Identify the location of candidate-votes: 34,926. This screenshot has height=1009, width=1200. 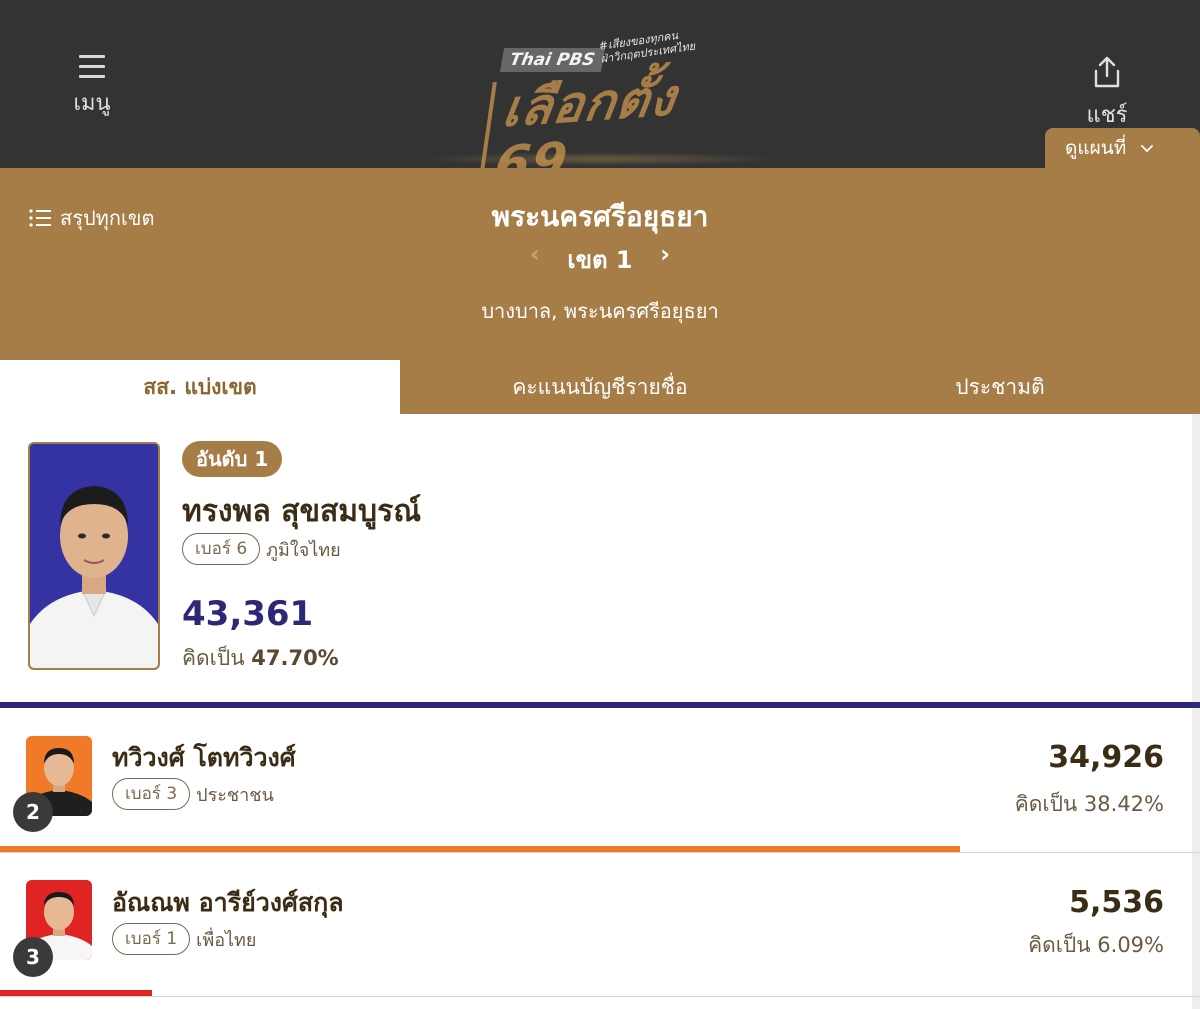
(1106, 757).